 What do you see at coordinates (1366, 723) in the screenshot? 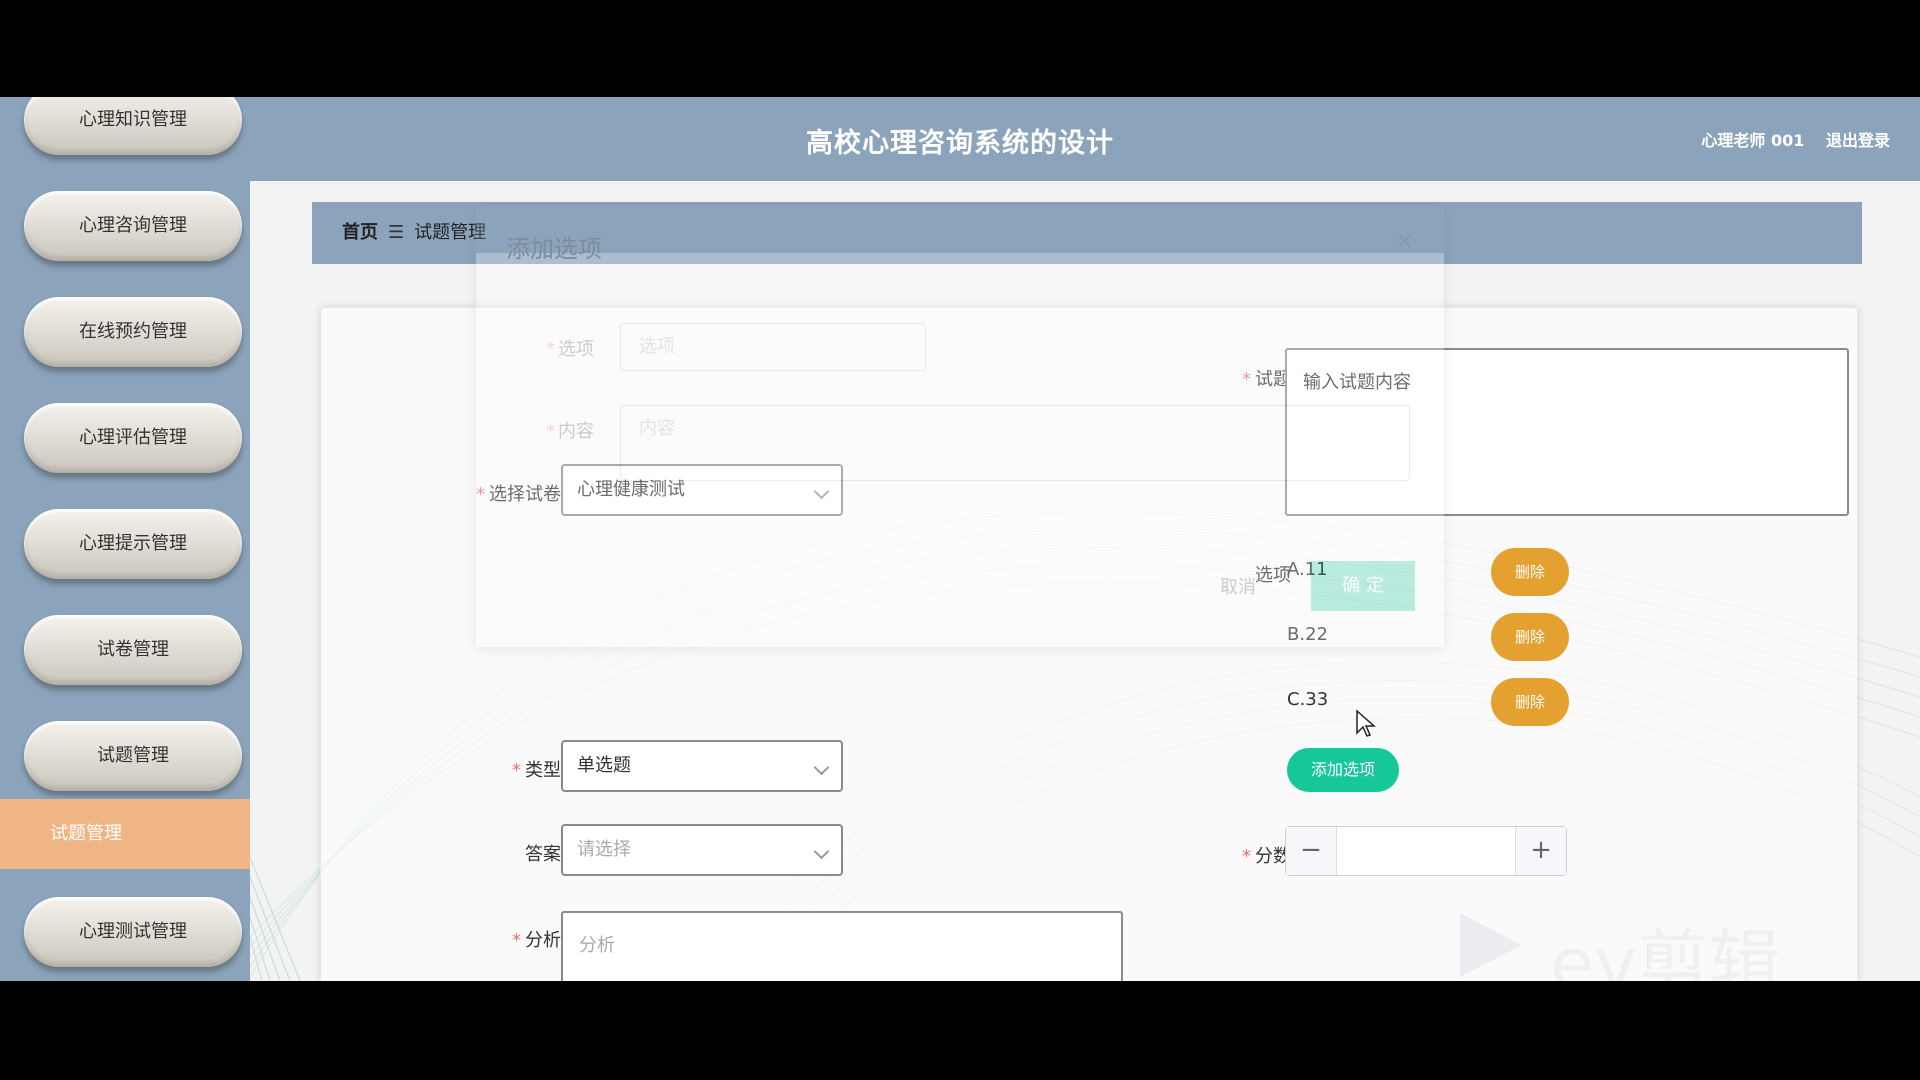
I see `mouse-cursor-icon` at bounding box center [1366, 723].